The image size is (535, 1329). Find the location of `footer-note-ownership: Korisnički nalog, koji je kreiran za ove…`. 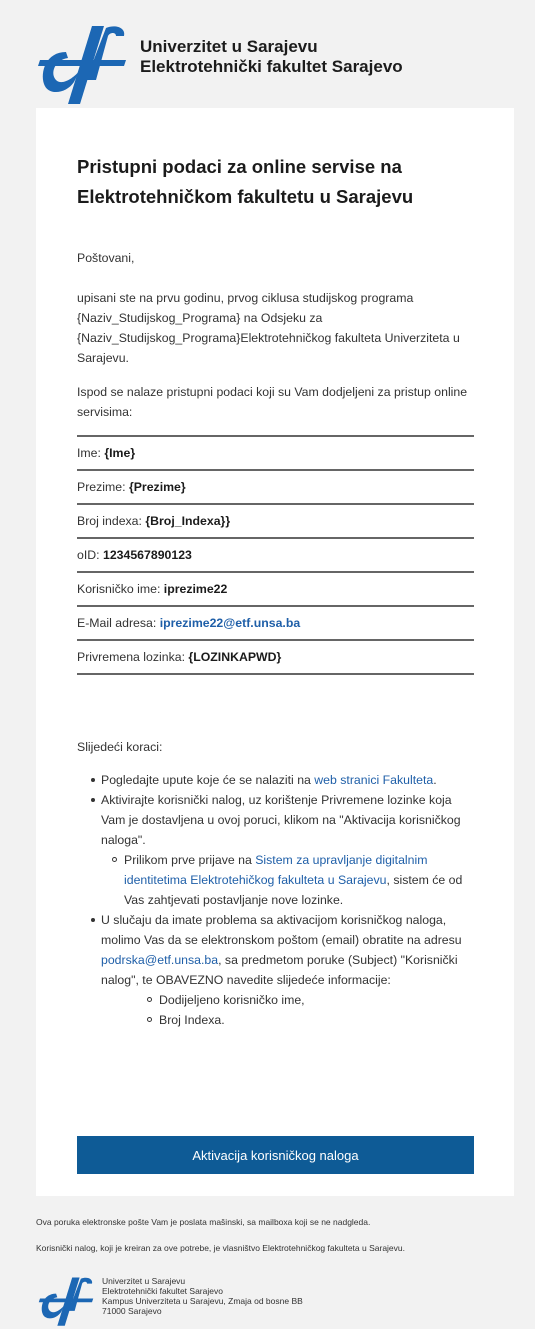

footer-note-ownership: Korisnički nalog, koji je kreiran za ove… is located at coordinates (220, 1248).